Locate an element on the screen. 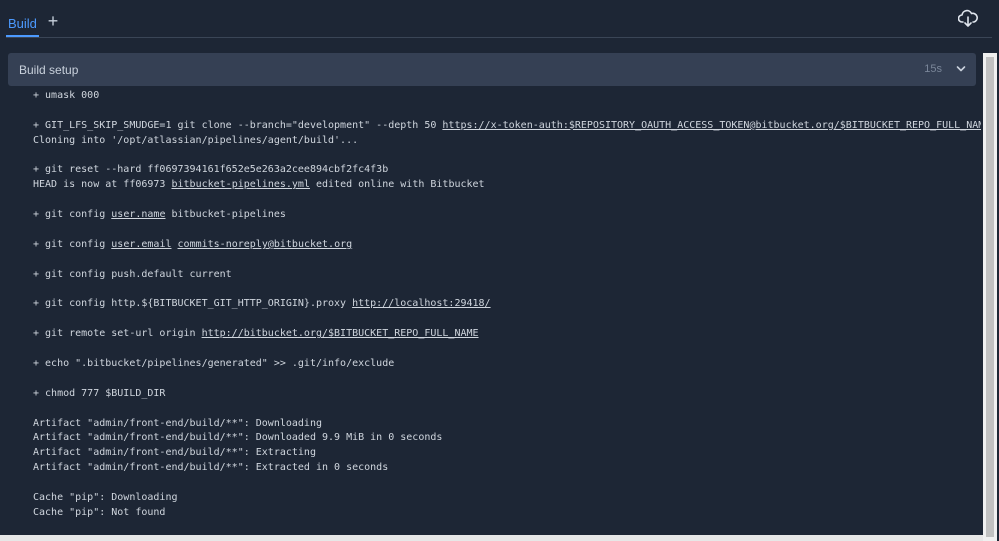 This screenshot has width=999, height=541. cloud-download-icon is located at coordinates (968, 18).